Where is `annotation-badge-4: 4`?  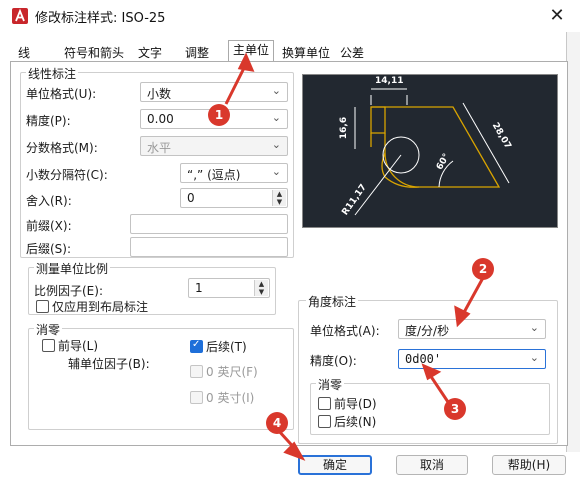 annotation-badge-4: 4 is located at coordinates (277, 423).